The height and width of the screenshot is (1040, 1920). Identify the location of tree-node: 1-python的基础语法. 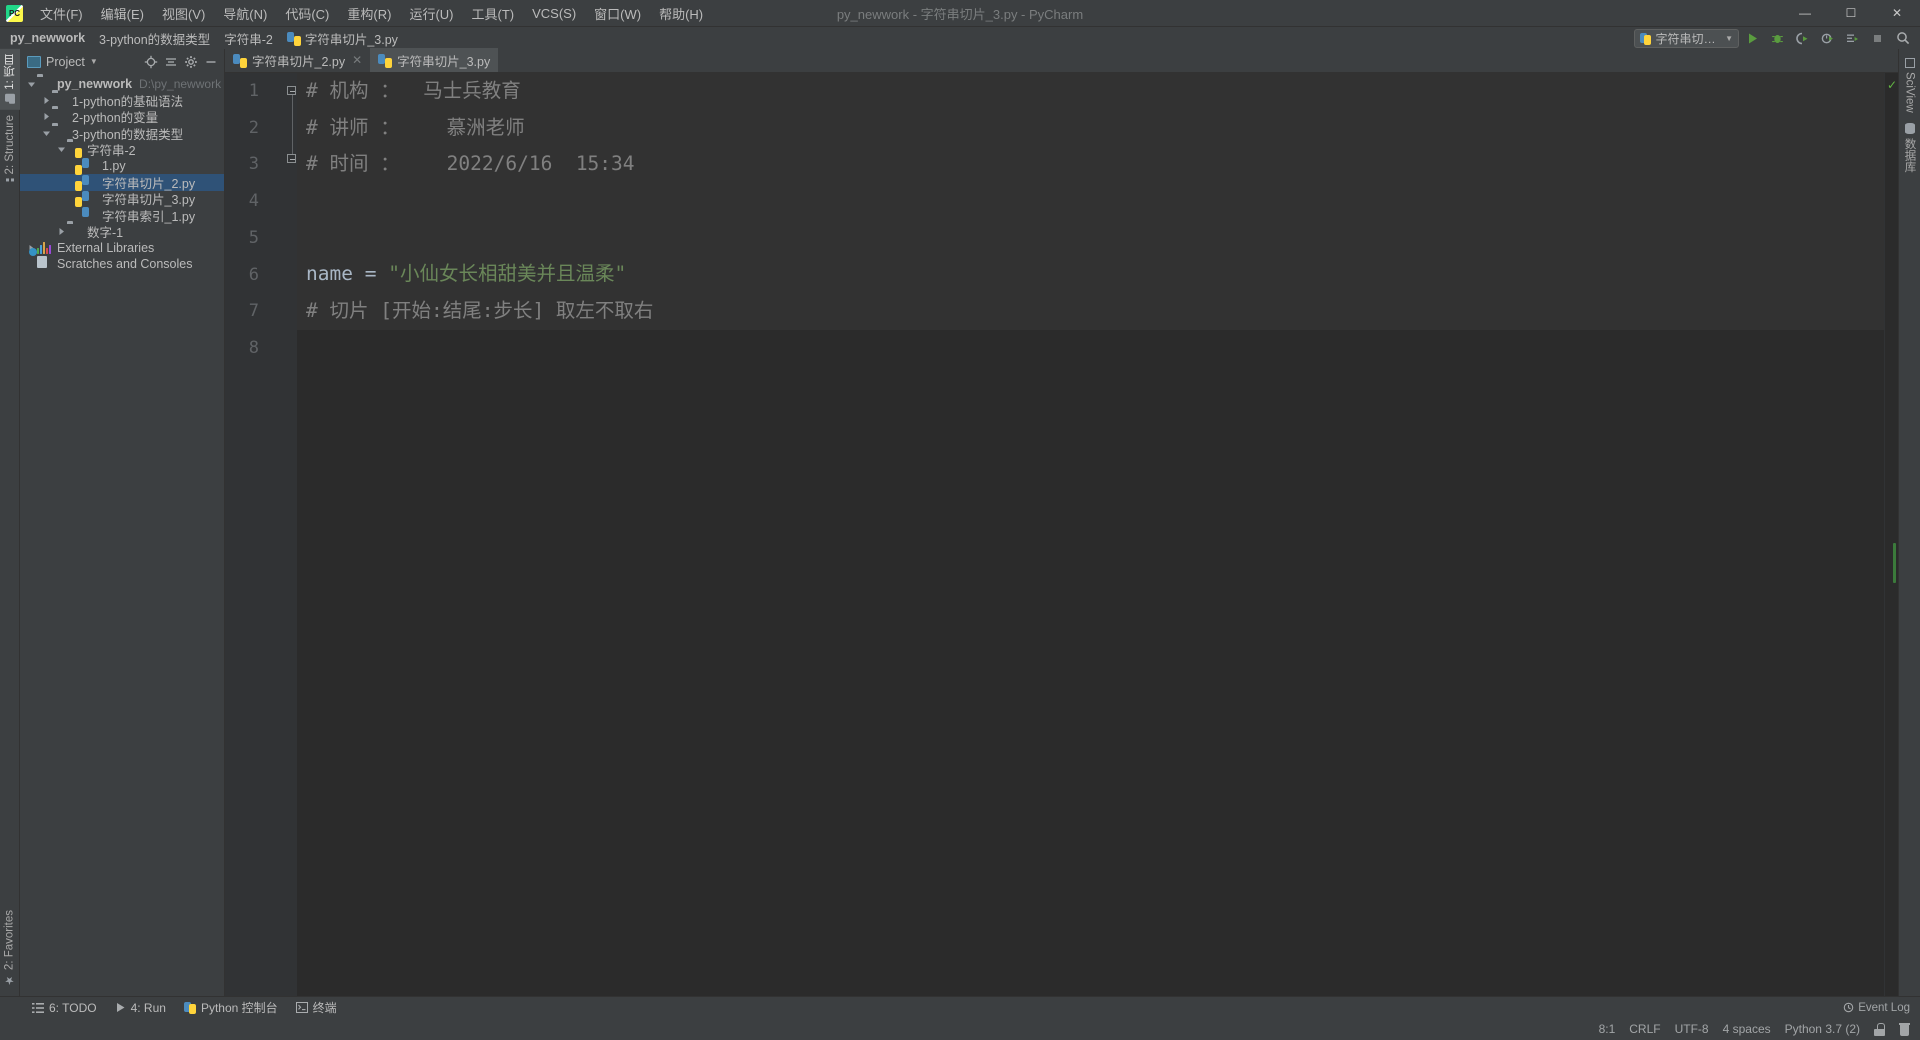
(122, 100).